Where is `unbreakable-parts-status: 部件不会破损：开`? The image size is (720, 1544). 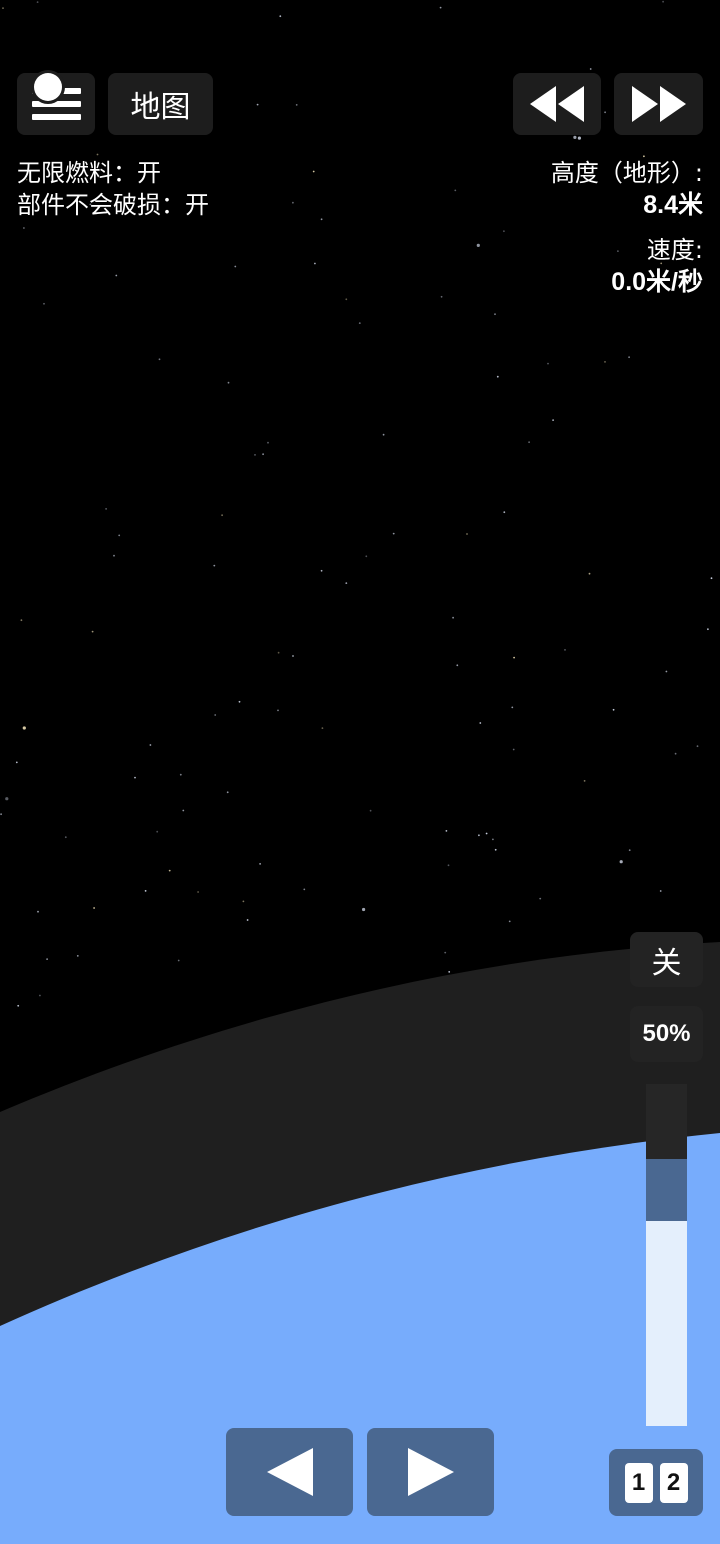
unbreakable-parts-status: 部件不会破损：开 is located at coordinates (113, 205).